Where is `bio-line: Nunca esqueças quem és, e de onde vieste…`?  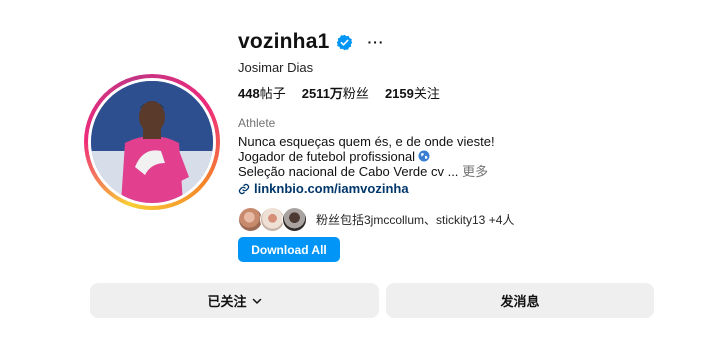
bio-line: Nunca esqueças quem és, e de onde vieste… is located at coordinates (366, 141).